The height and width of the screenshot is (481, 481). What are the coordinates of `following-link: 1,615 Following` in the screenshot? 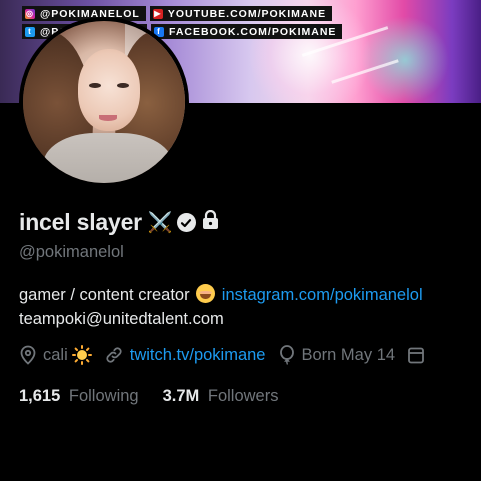 It's located at (79, 396).